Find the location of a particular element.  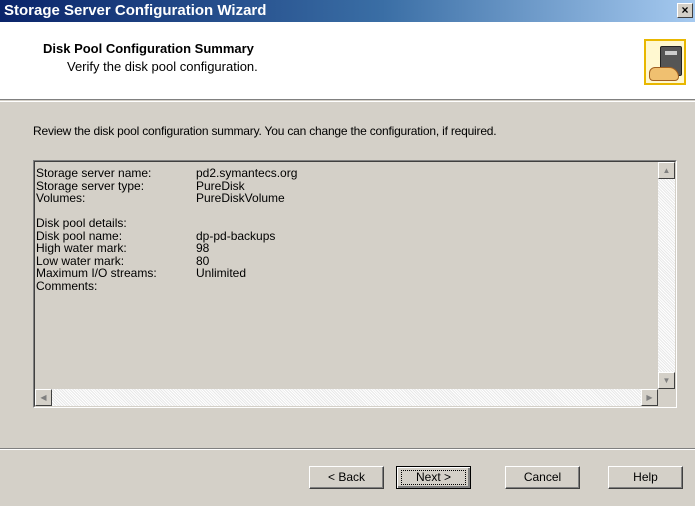

scroll-left-button: ◀ is located at coordinates (43, 397).